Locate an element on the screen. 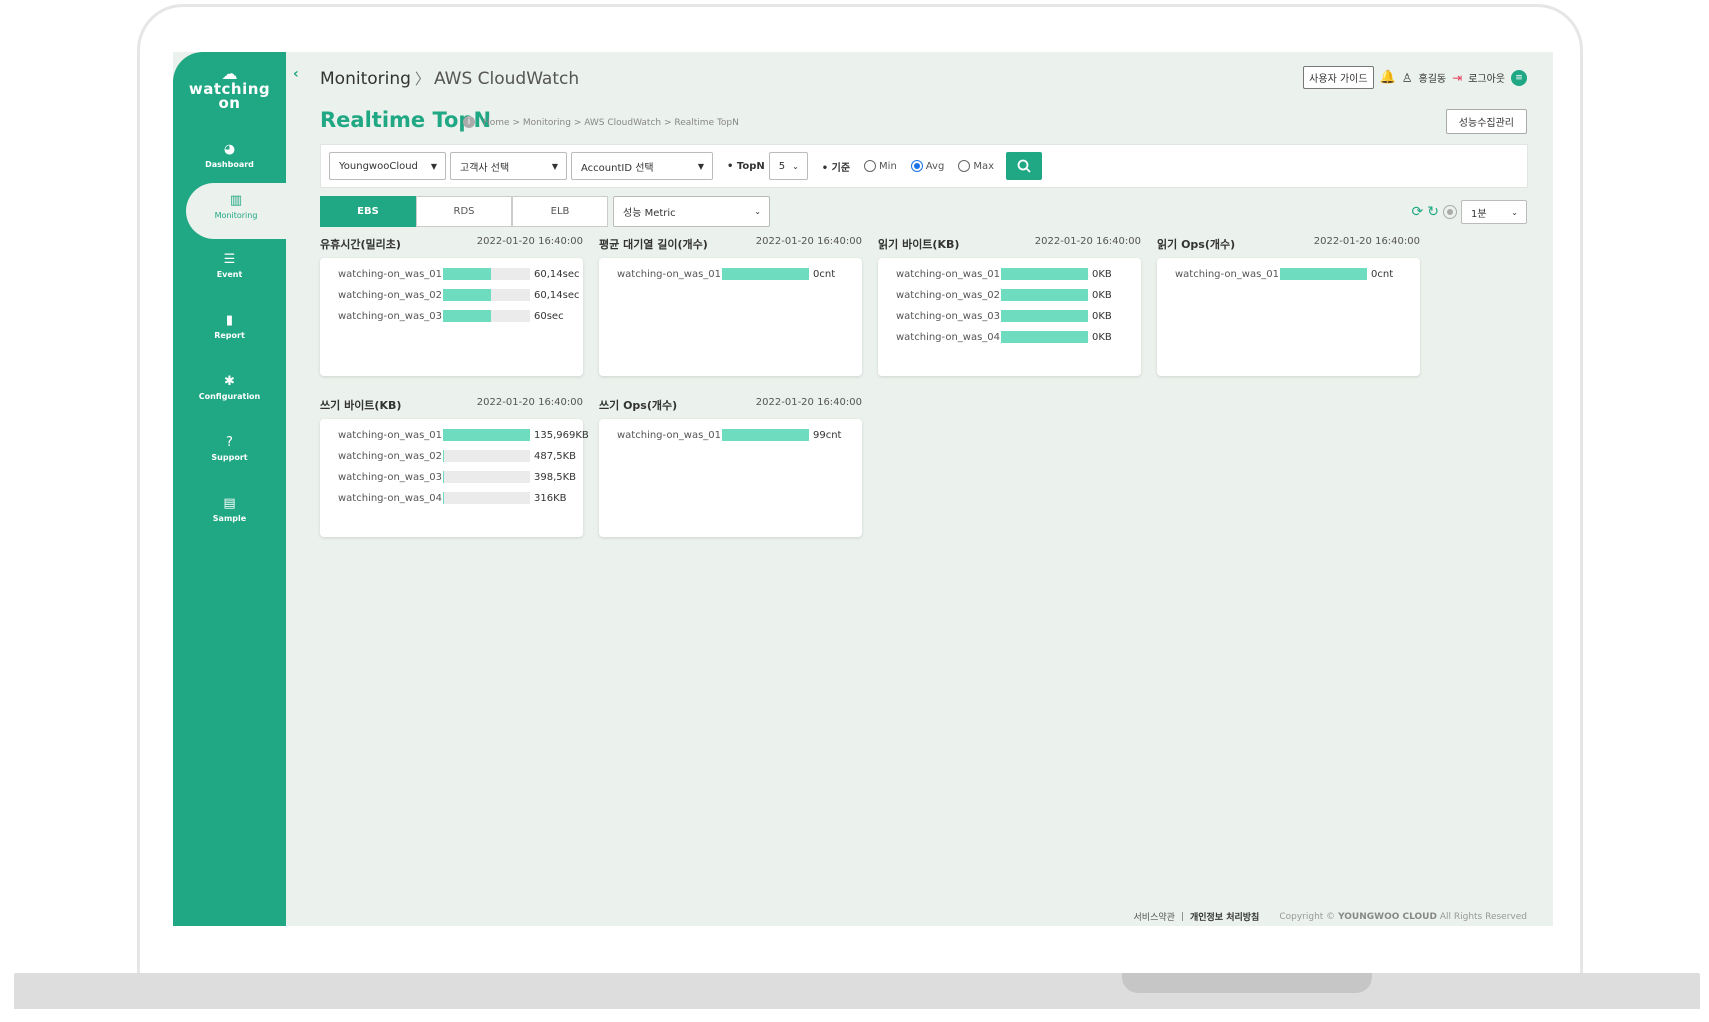 The height and width of the screenshot is (1022, 1709). account-select: AccountID 선택 ▼ is located at coordinates (642, 166).